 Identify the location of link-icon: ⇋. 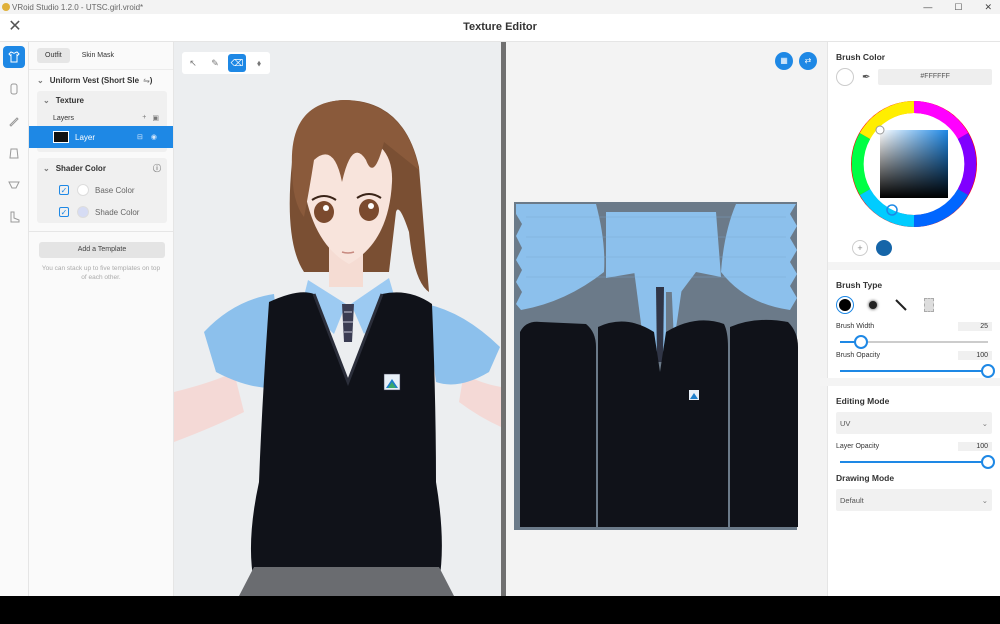
(146, 80).